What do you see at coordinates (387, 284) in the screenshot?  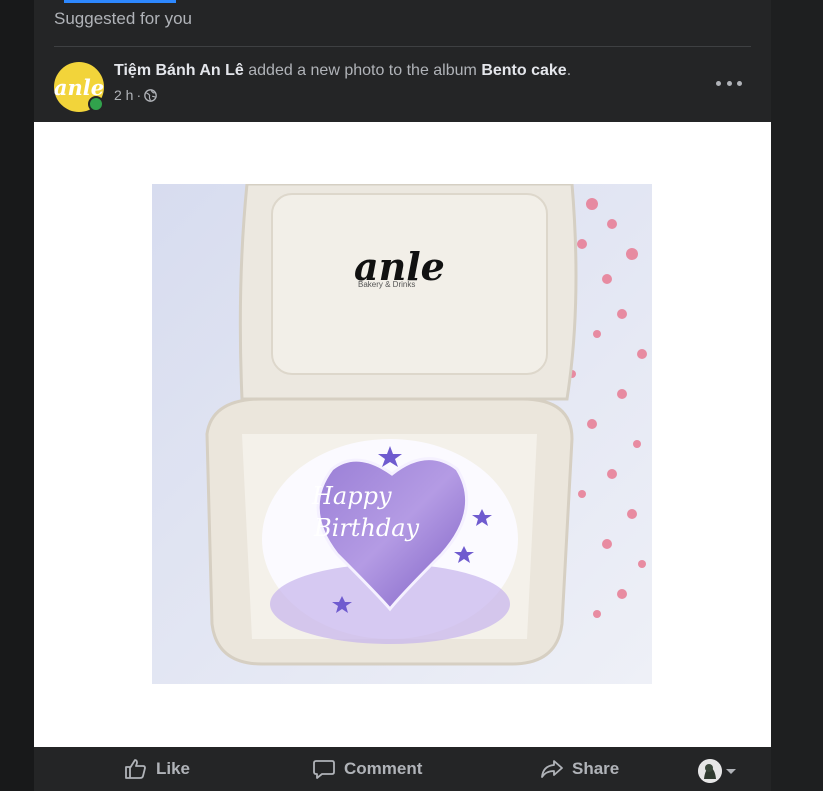 I see `box-logo-subtitle: Bakery & Drinks` at bounding box center [387, 284].